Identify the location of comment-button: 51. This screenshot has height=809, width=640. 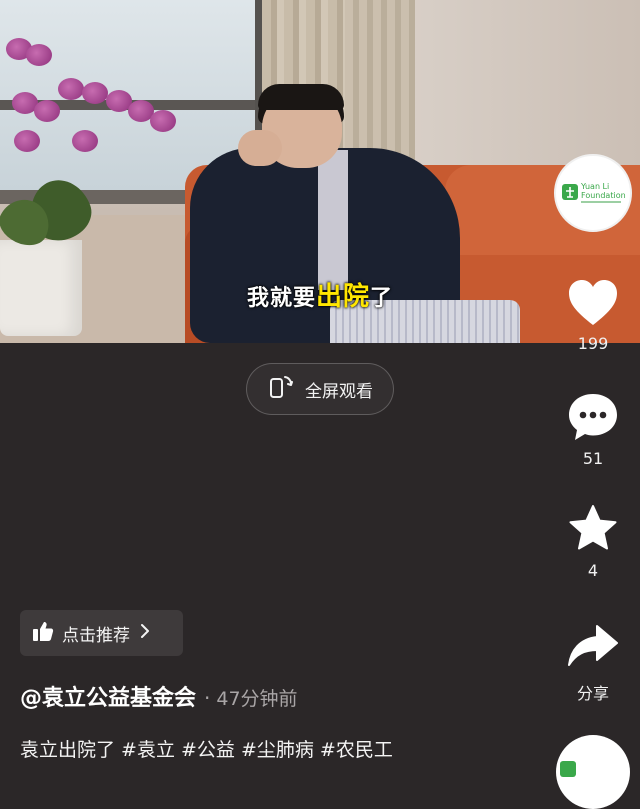
(593, 429).